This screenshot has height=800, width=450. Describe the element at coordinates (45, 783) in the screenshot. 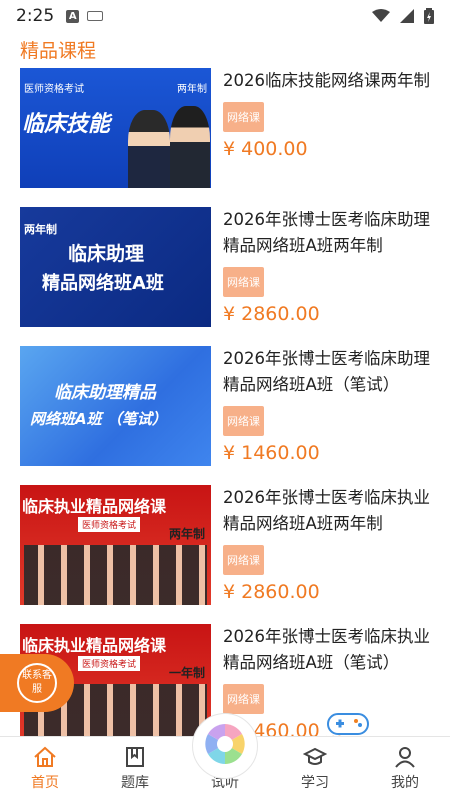

I see `tab-label: 首页` at that location.